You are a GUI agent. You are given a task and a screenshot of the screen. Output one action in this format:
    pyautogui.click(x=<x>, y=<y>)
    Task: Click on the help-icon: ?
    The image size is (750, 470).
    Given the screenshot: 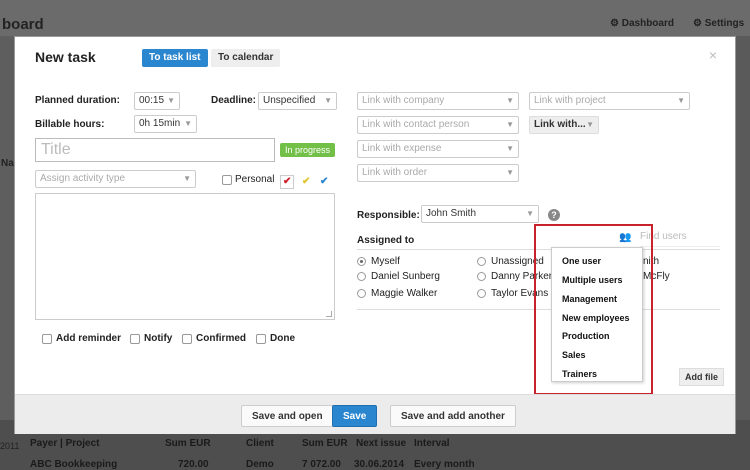 What is the action you would take?
    pyautogui.click(x=554, y=215)
    